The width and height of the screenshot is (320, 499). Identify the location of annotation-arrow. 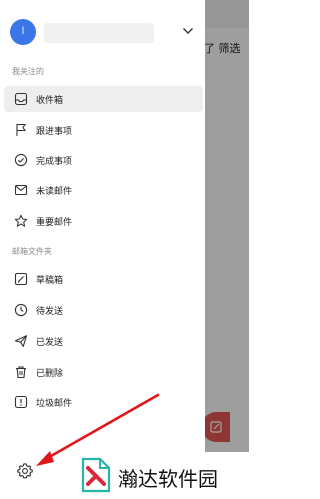
(98, 429).